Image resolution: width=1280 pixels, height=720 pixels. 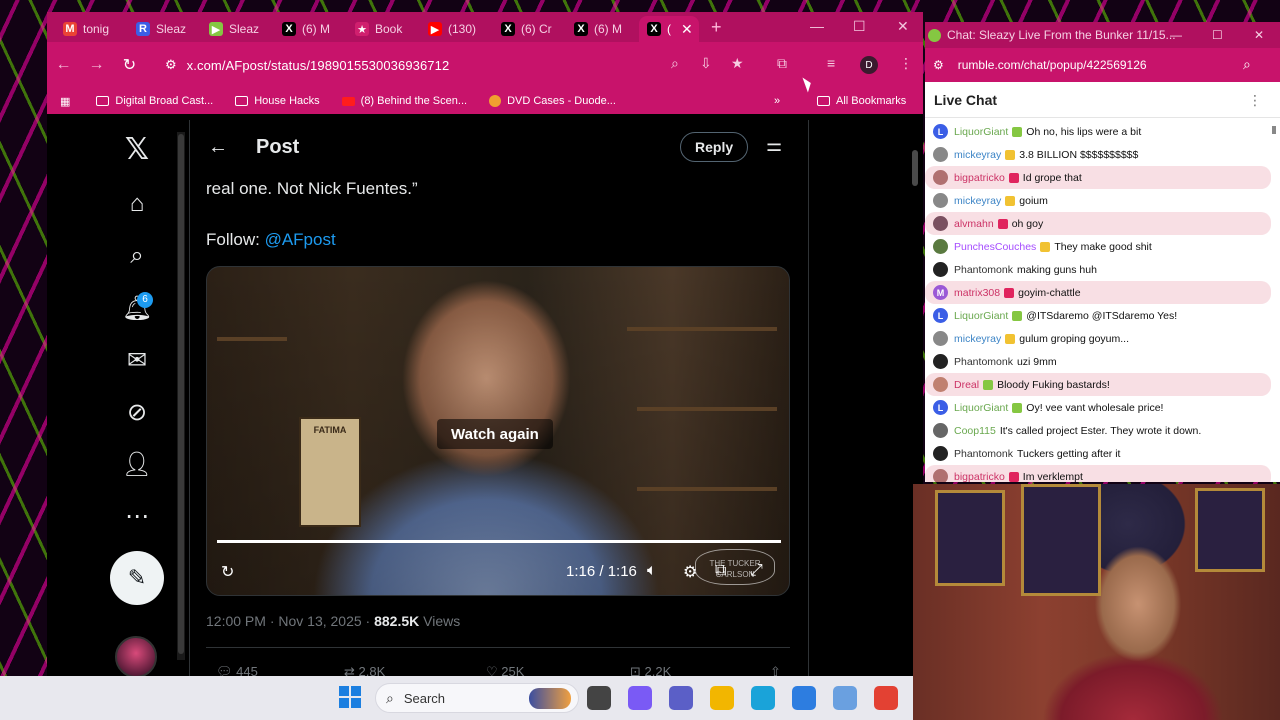 I want to click on chat-close-button: ✕, so click(x=1259, y=35).